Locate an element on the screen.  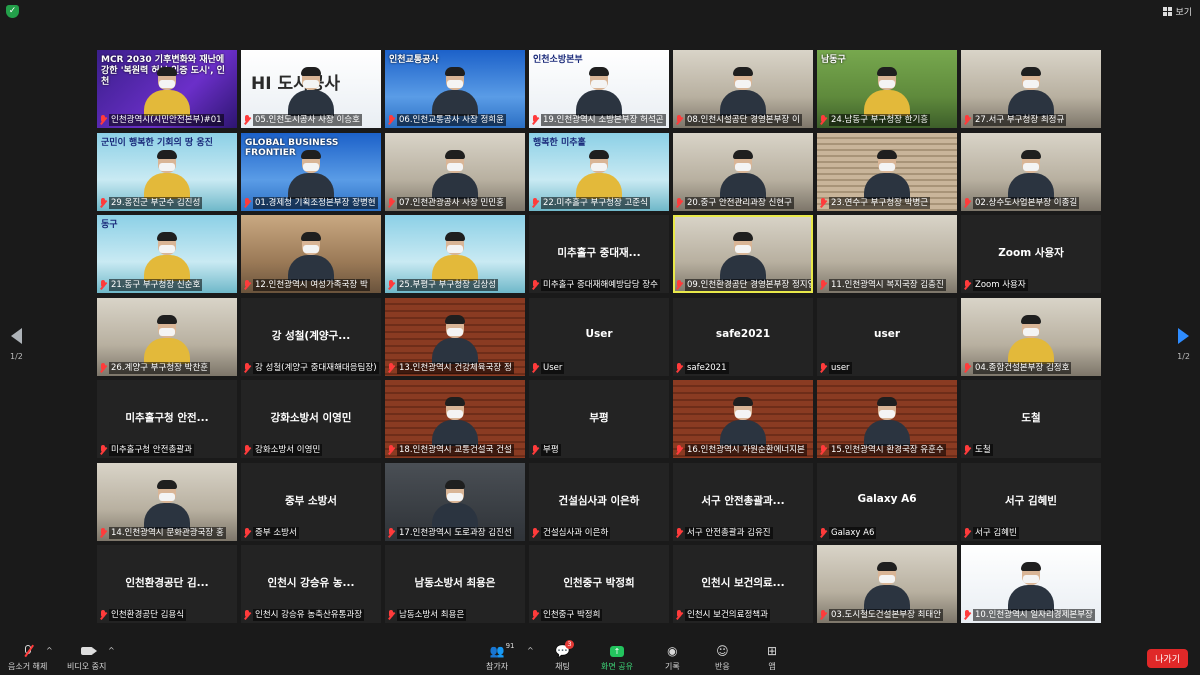
participant-name-label: 05.인천도시공사 사장 이승호 is located at coordinates (311, 120).